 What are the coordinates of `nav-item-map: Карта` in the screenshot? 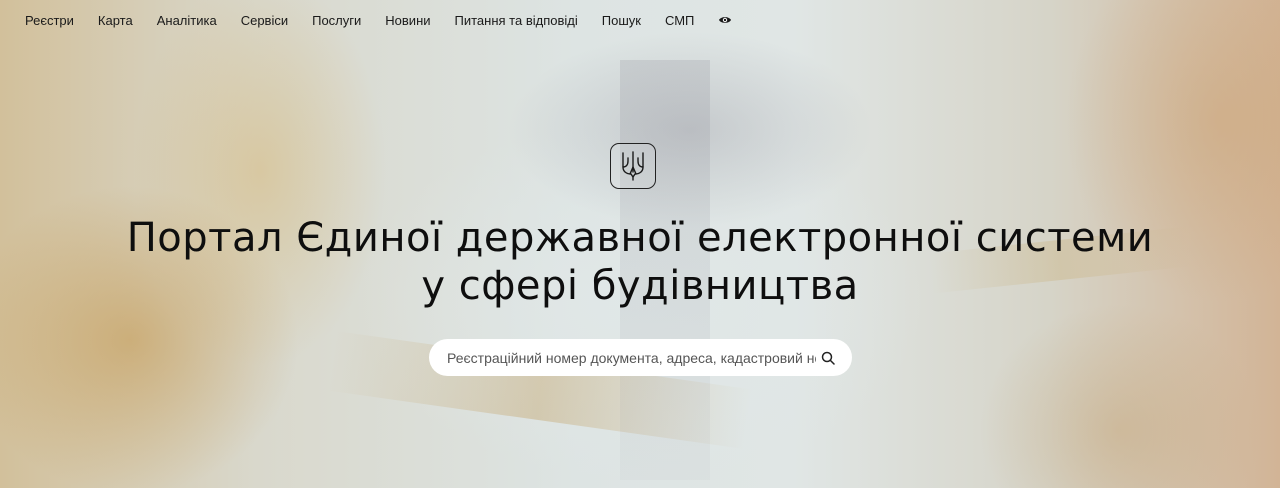 It's located at (115, 20).